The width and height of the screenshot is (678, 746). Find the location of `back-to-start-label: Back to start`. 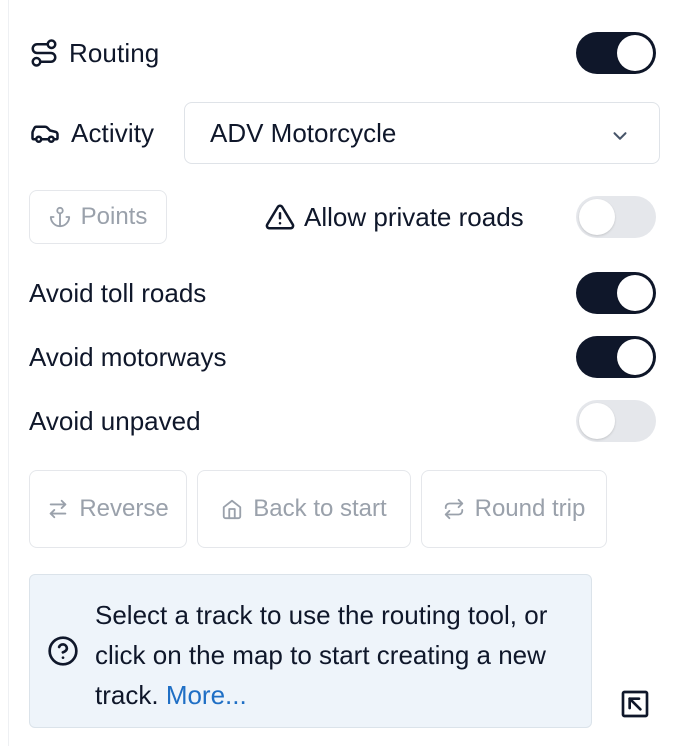

back-to-start-label: Back to start is located at coordinates (320, 508).